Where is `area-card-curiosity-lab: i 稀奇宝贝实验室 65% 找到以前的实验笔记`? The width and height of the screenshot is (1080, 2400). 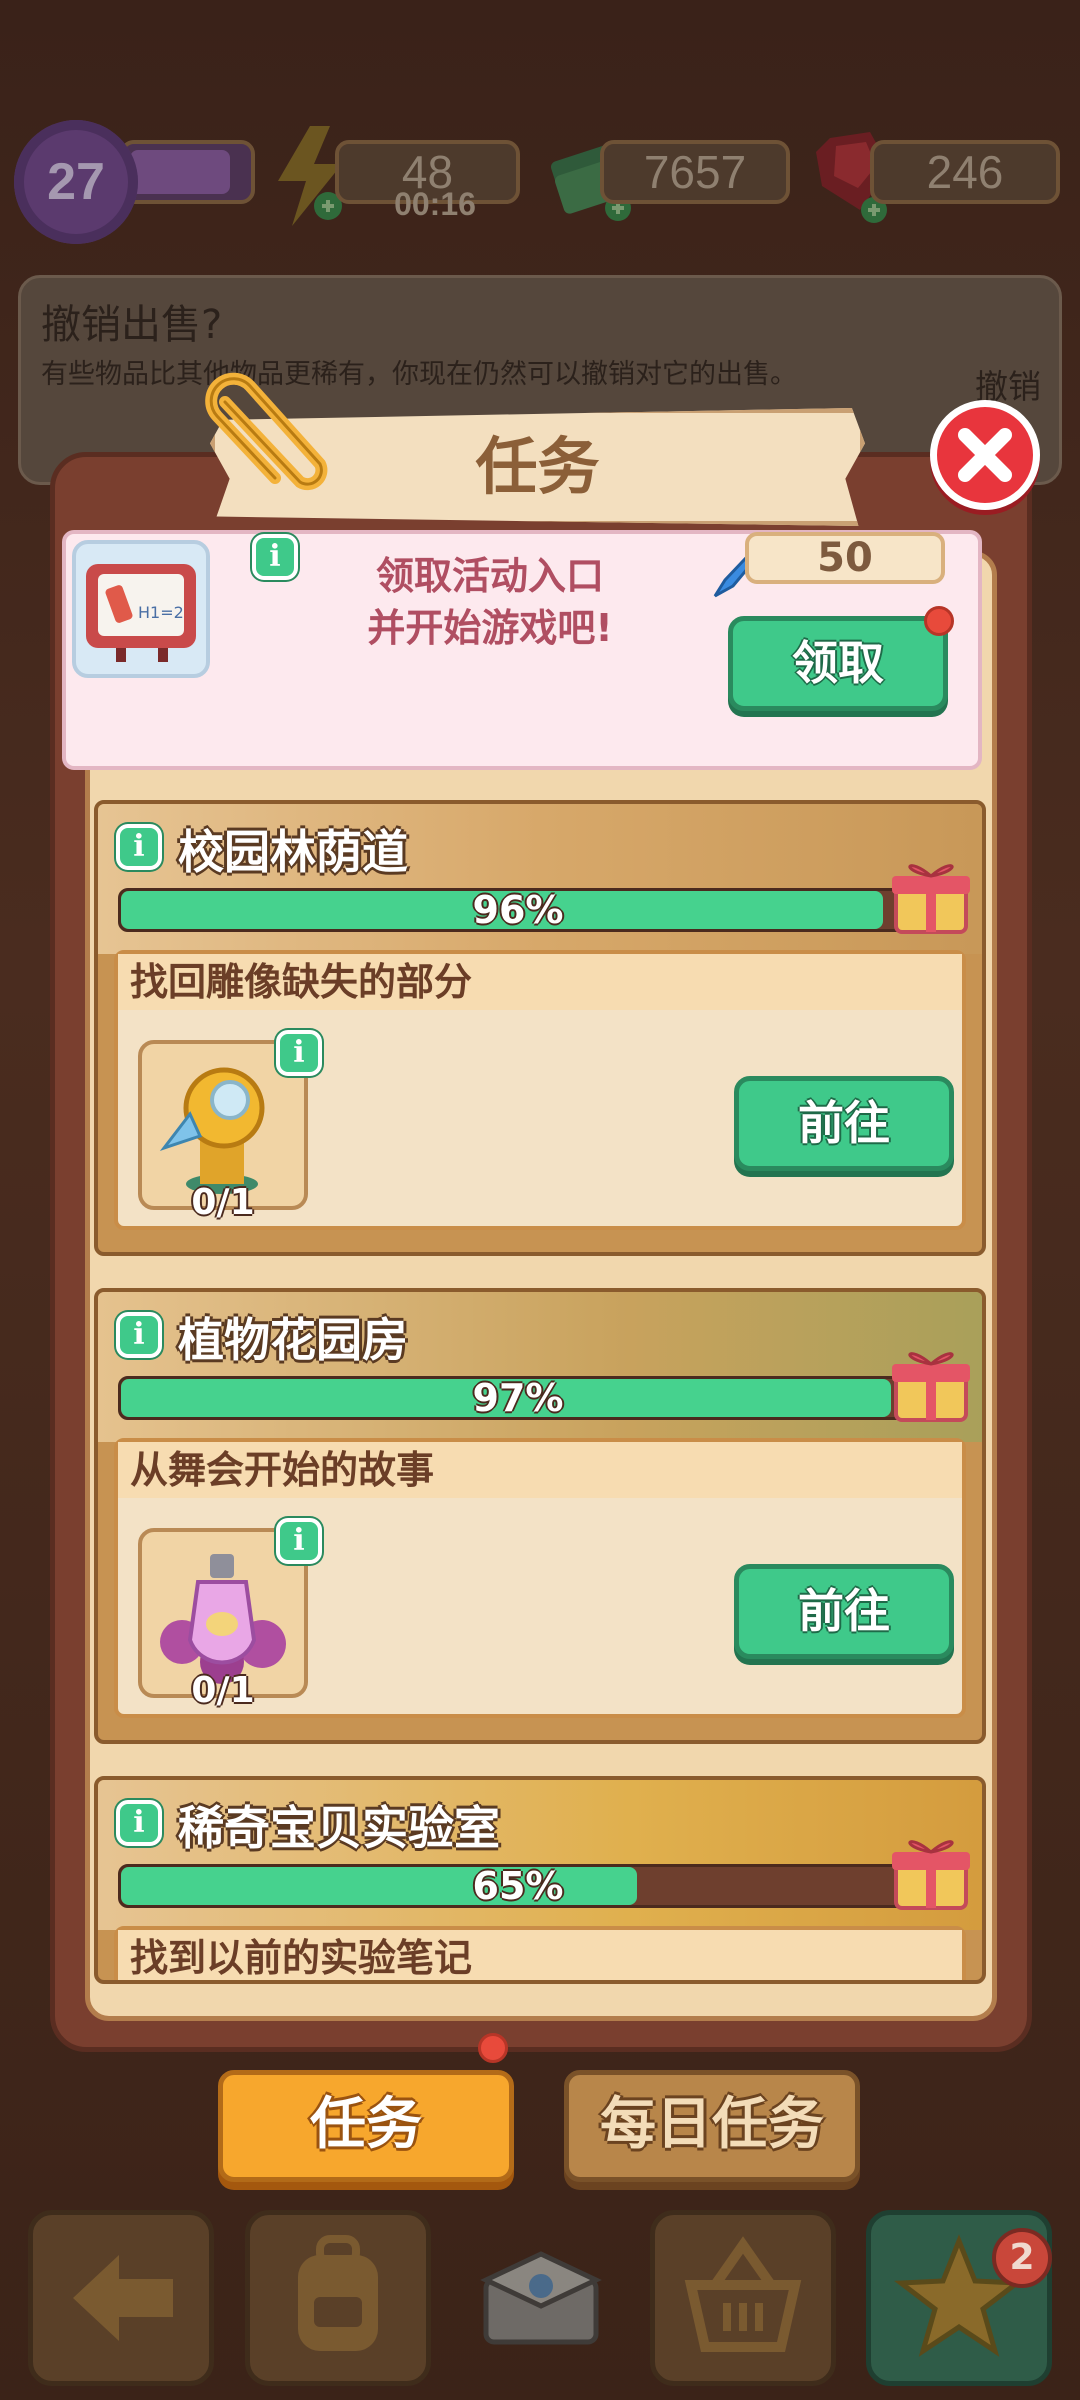
area-card-curiosity-lab: i 稀奇宝贝实验室 65% 找到以前的实验笔记 is located at coordinates (540, 1880).